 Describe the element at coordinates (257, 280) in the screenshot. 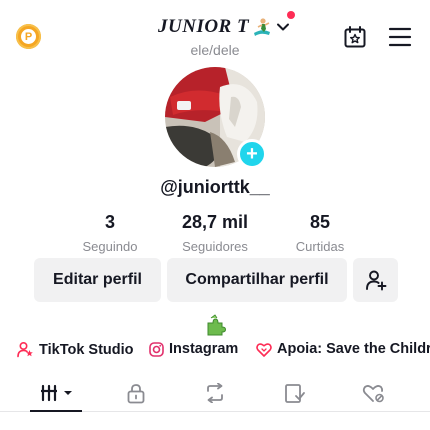

I see `share-profile-button: Compartilhar perfil` at that location.